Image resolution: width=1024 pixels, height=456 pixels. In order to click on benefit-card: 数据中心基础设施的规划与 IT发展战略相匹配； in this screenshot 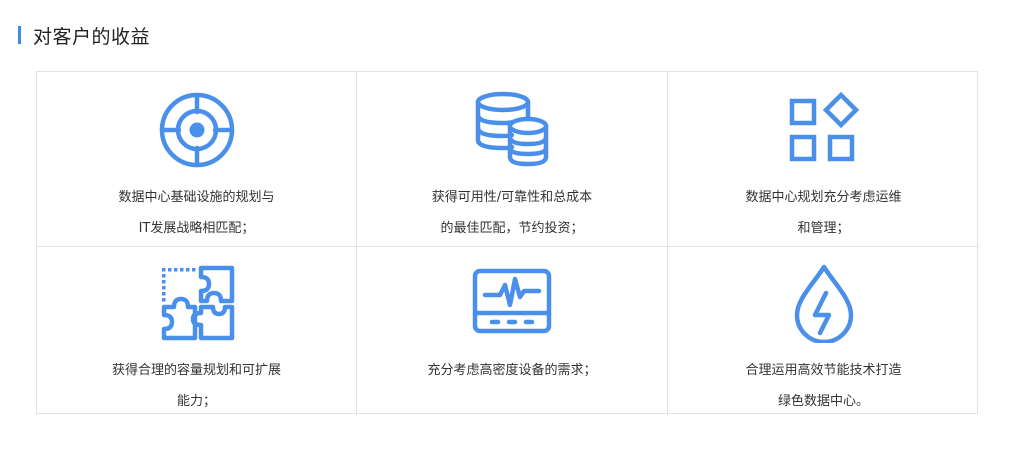, I will do `click(197, 159)`.